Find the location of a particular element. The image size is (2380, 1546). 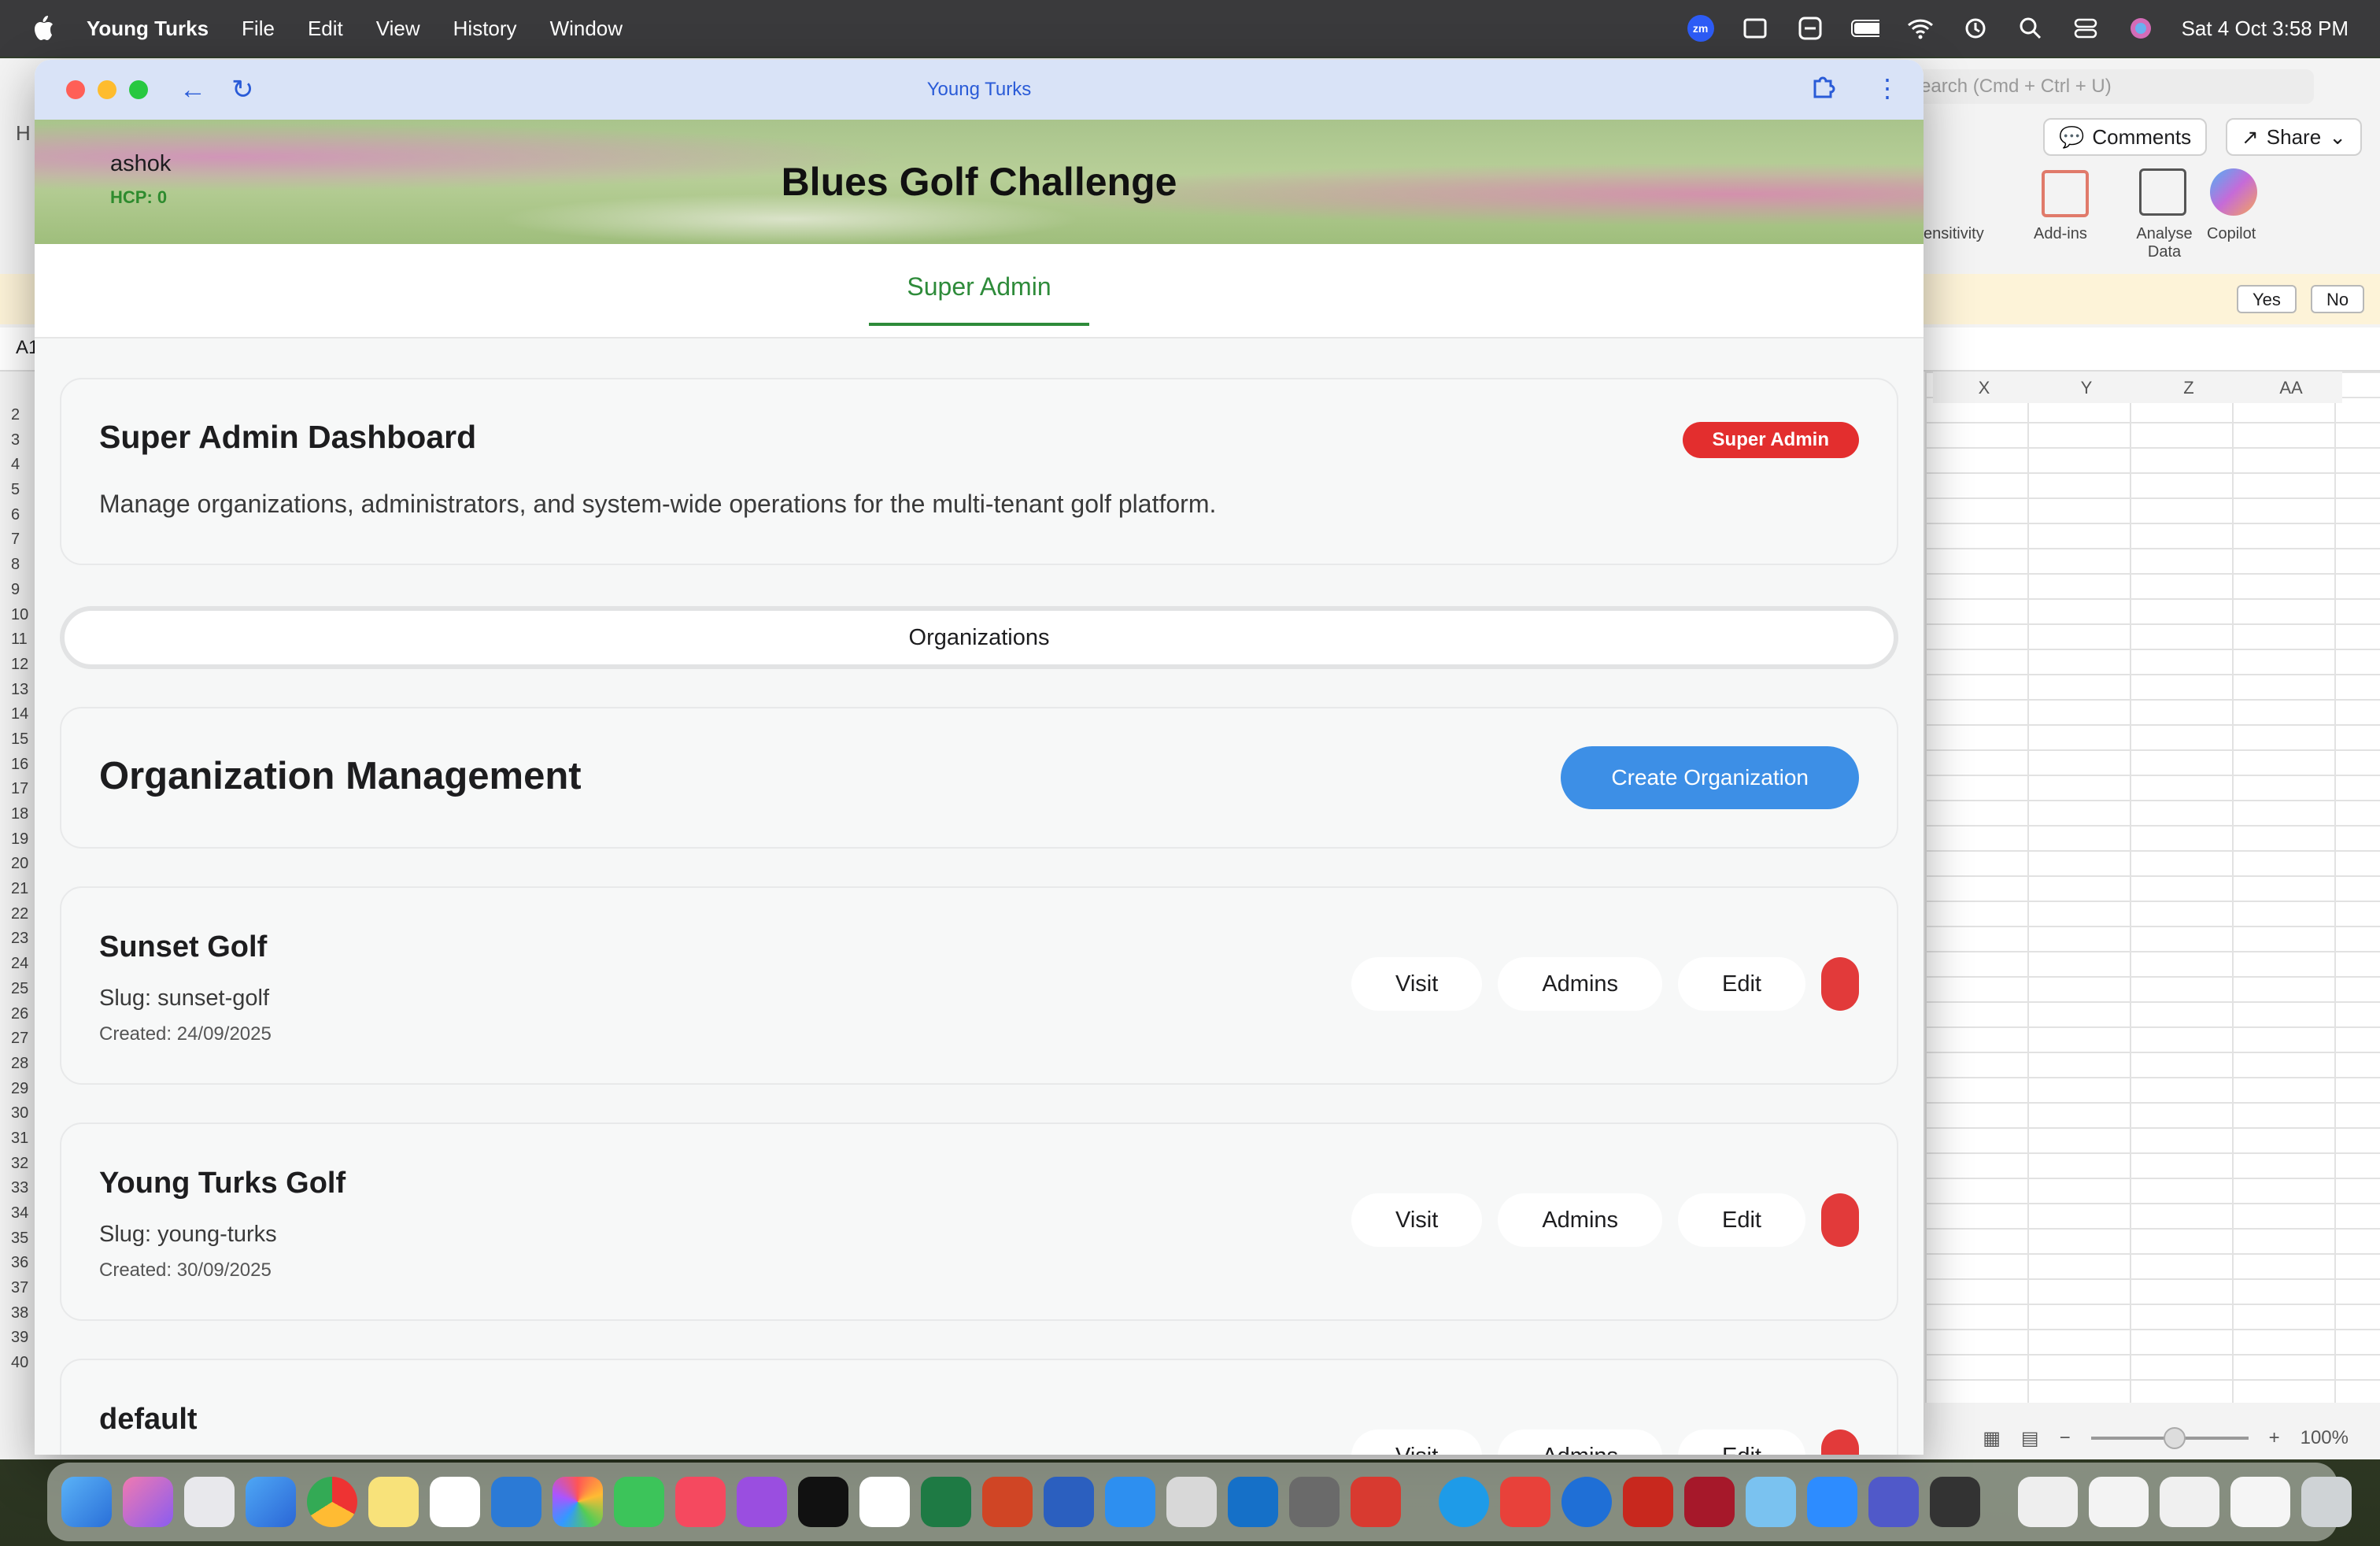

app-grid-icon is located at coordinates (209, 1502).